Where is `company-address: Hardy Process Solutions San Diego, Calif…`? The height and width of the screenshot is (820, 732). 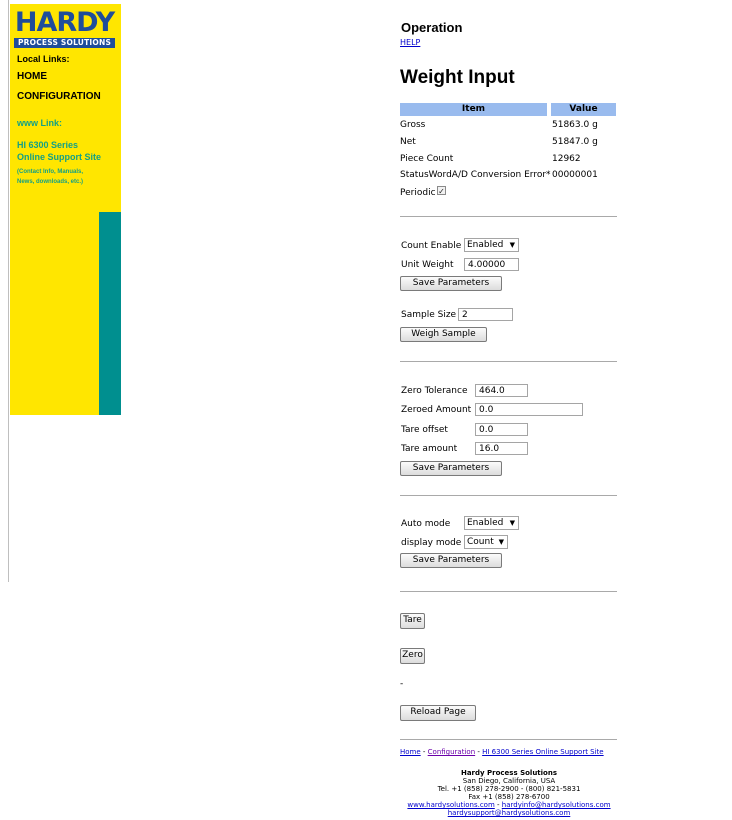
company-address: Hardy Process Solutions San Diego, Calif… is located at coordinates (509, 793).